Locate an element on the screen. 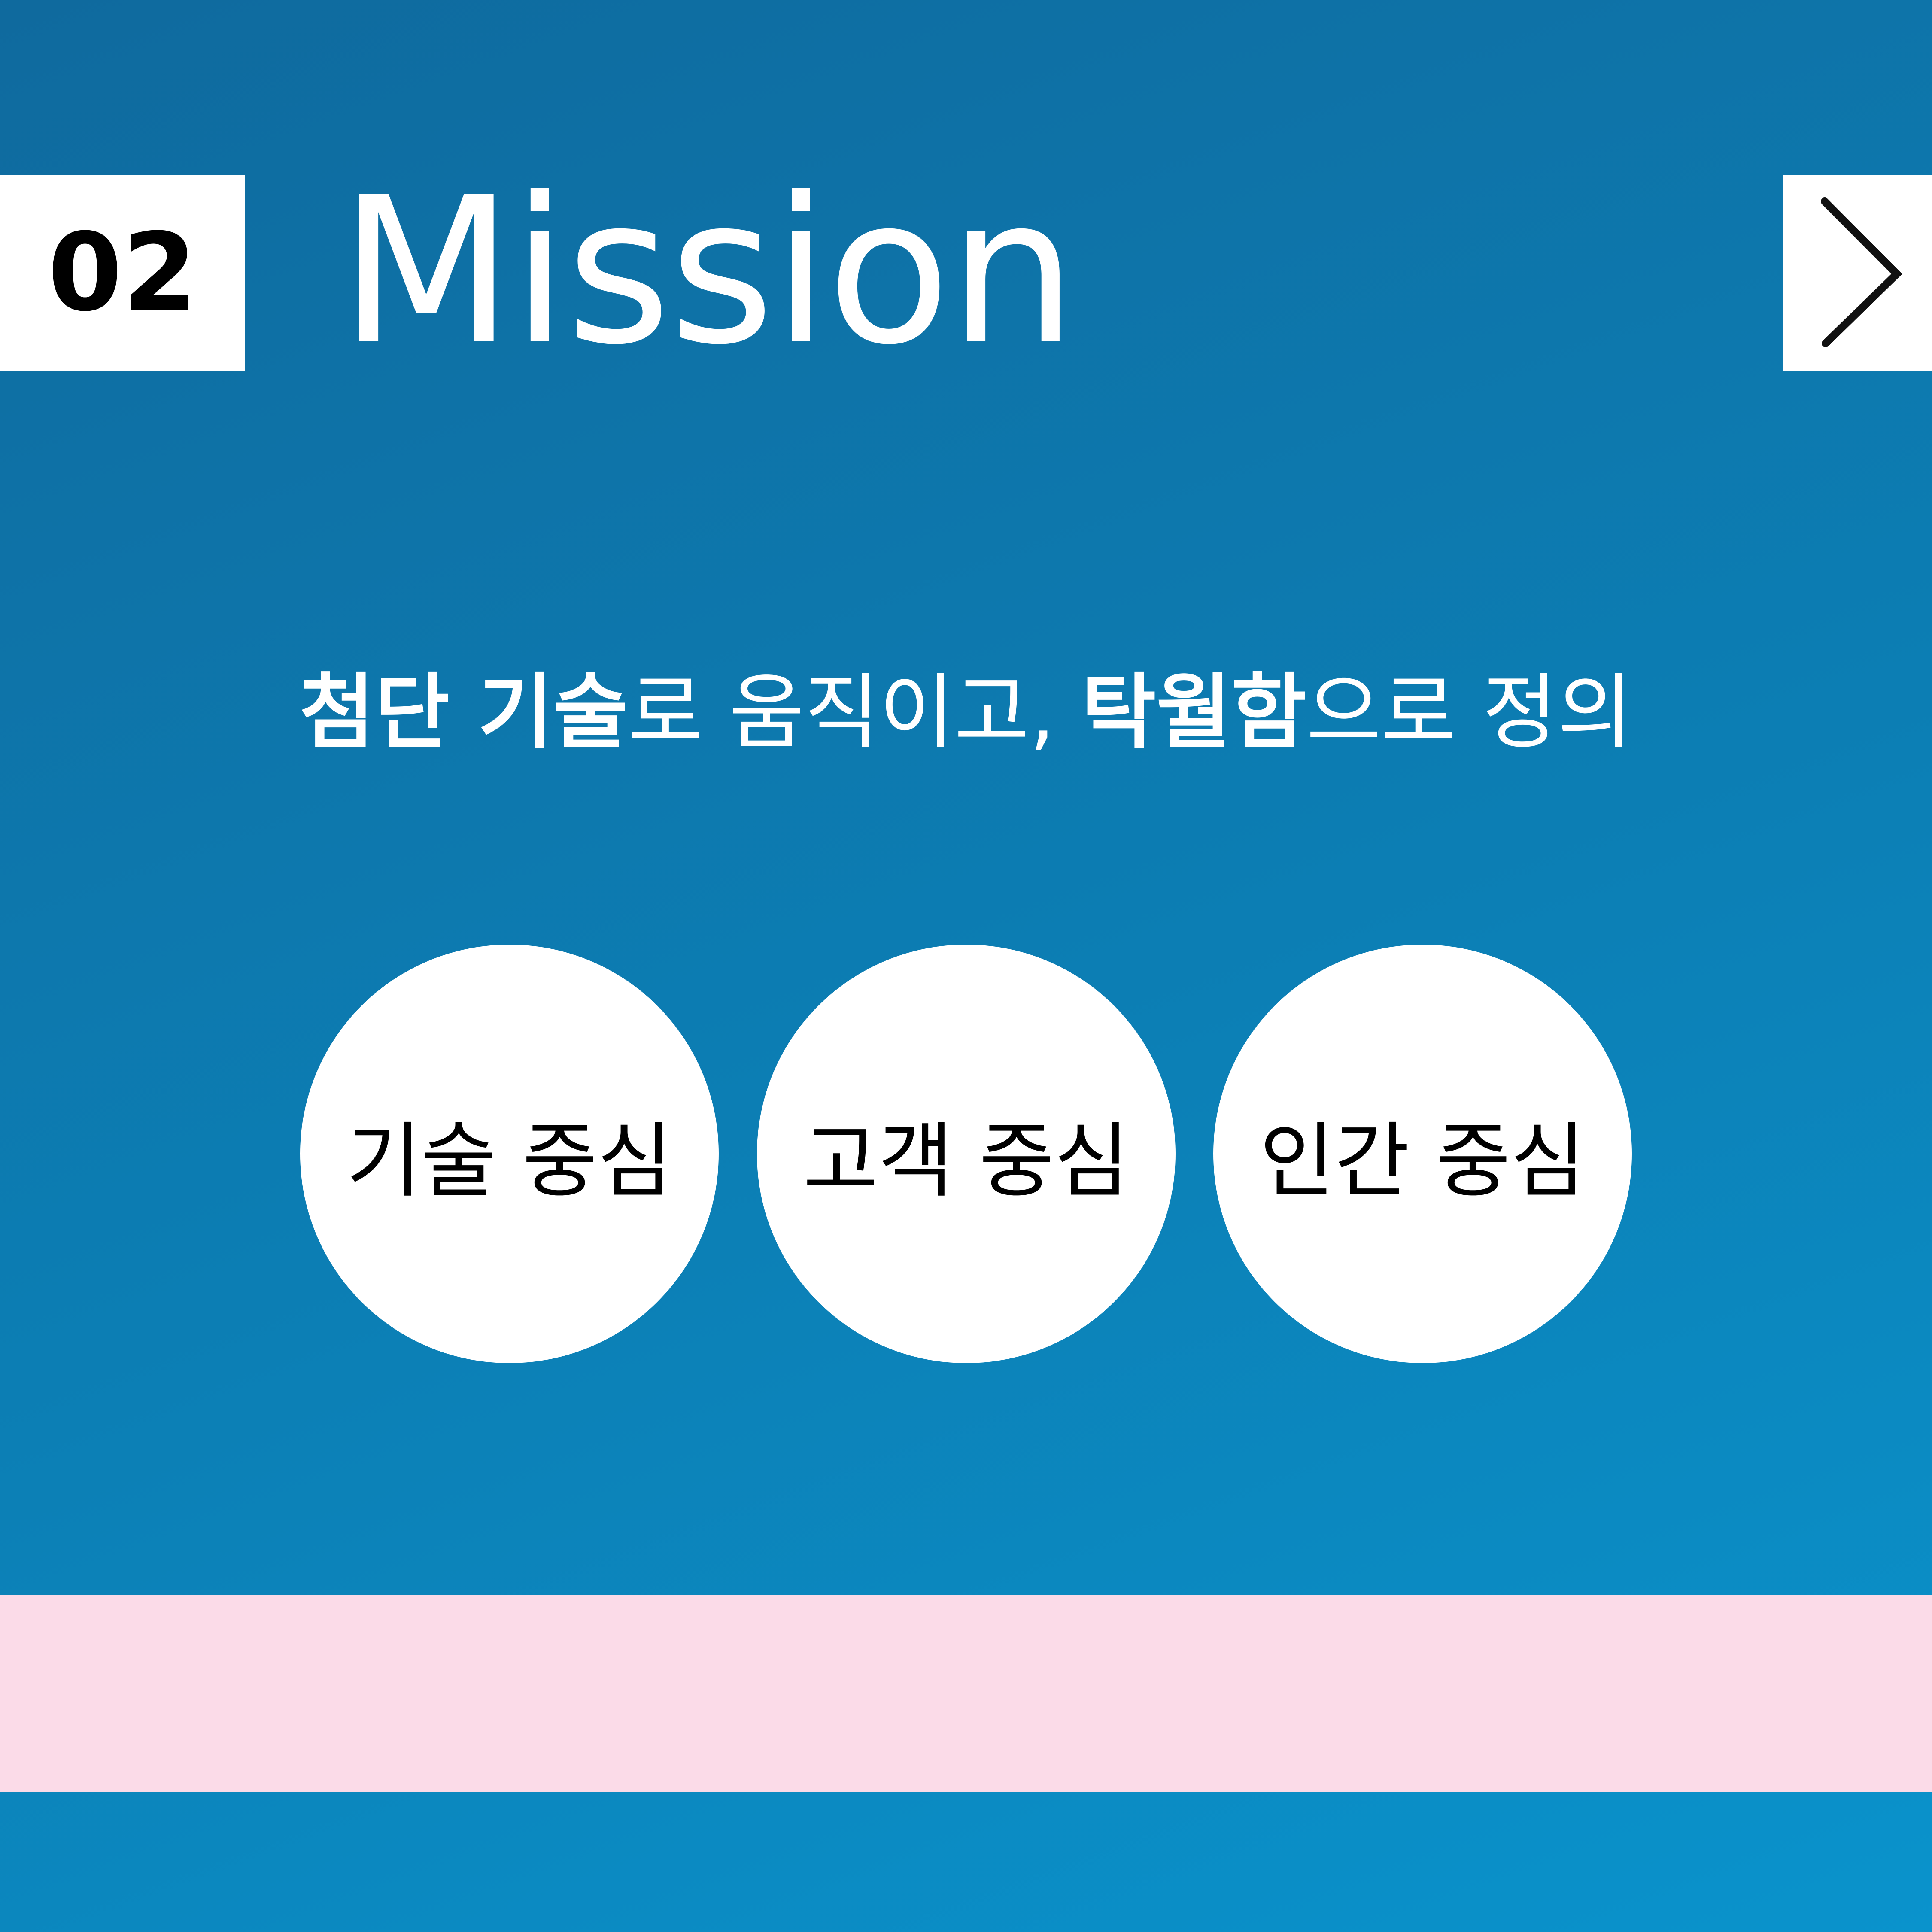  value-label: 기술 중심 is located at coordinates (510, 1162).